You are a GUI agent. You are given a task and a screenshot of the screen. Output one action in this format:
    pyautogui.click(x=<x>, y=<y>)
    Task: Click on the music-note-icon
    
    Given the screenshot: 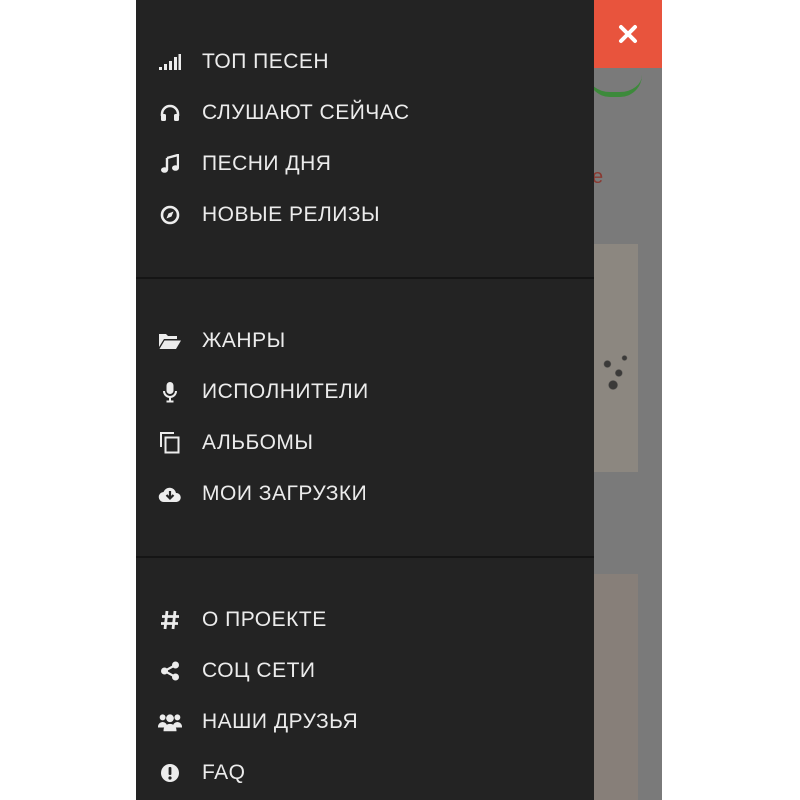 What is the action you would take?
    pyautogui.click(x=170, y=164)
    